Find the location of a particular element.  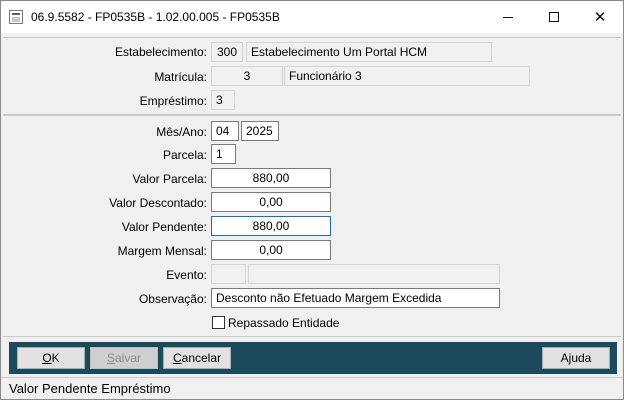

salvar-mnemonic: S is located at coordinates (110, 358).